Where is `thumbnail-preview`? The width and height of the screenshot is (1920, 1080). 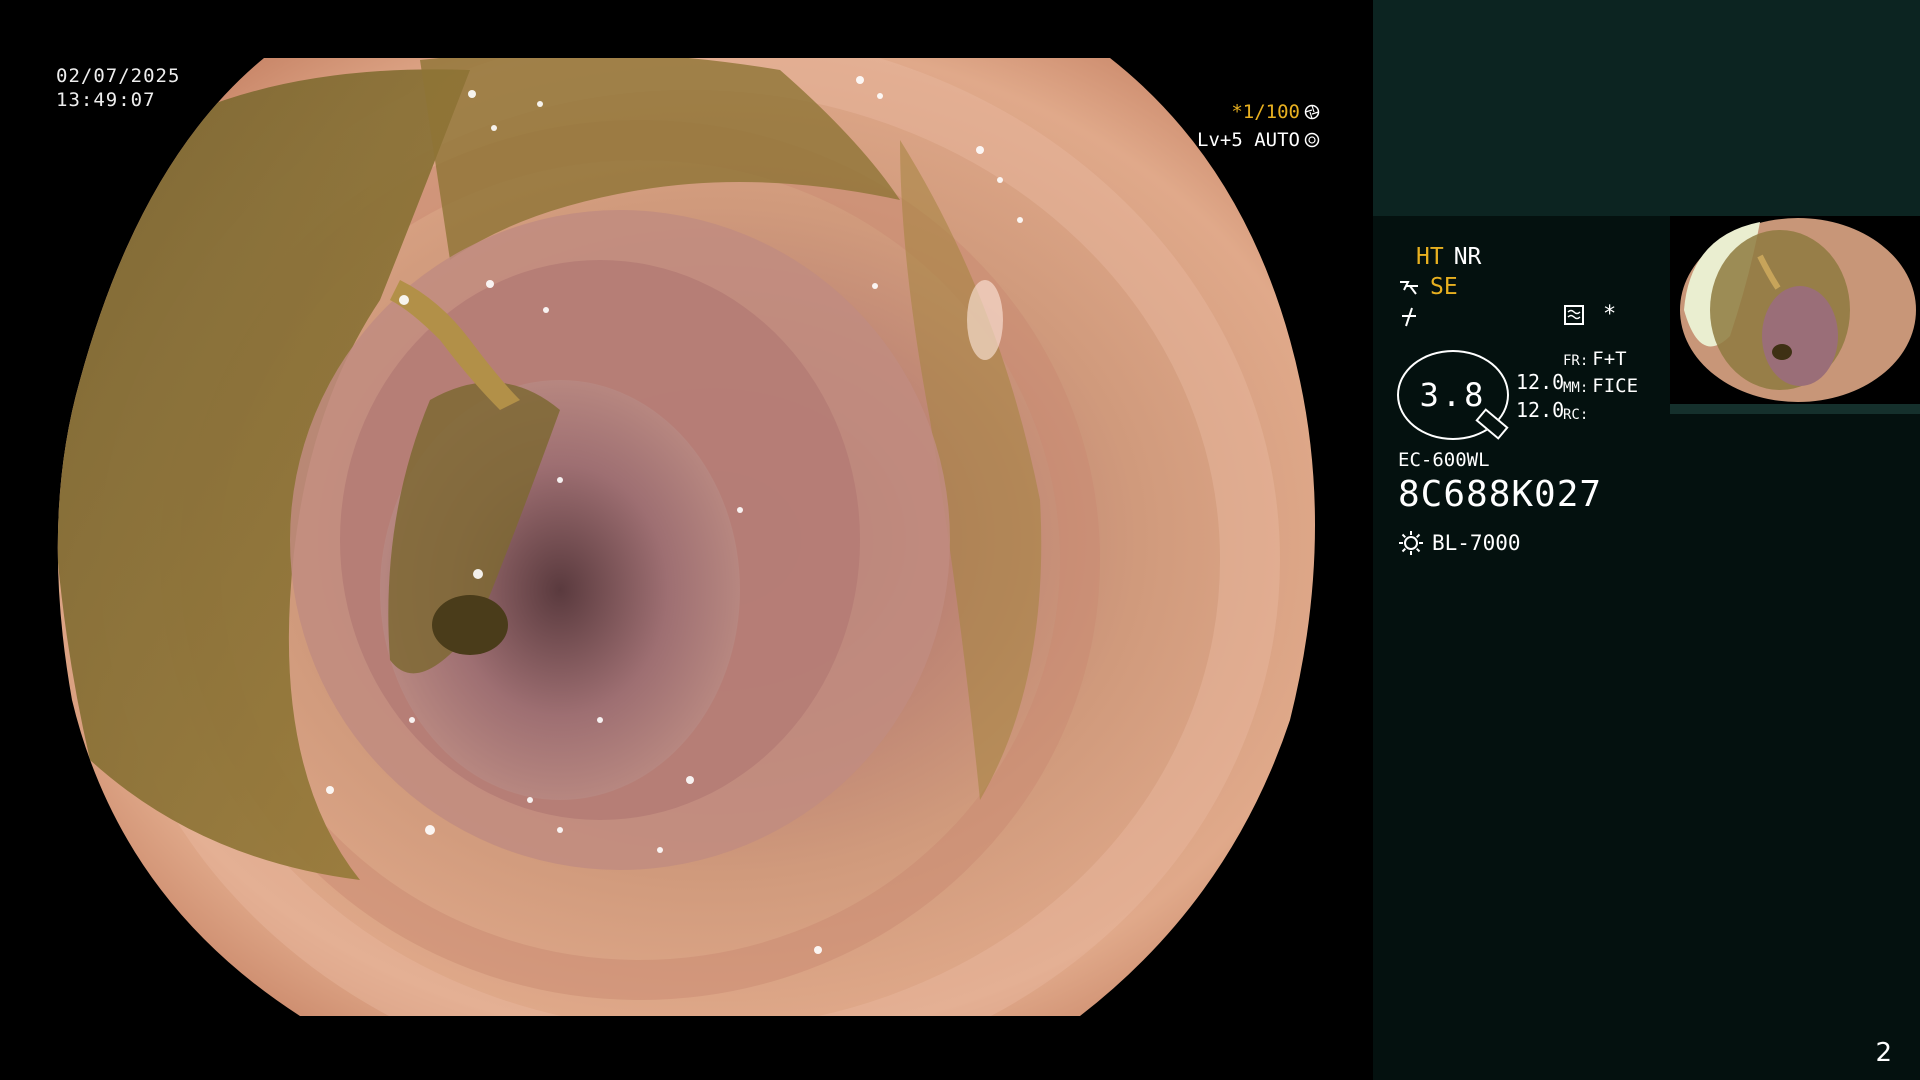
thumbnail-preview is located at coordinates (1795, 315).